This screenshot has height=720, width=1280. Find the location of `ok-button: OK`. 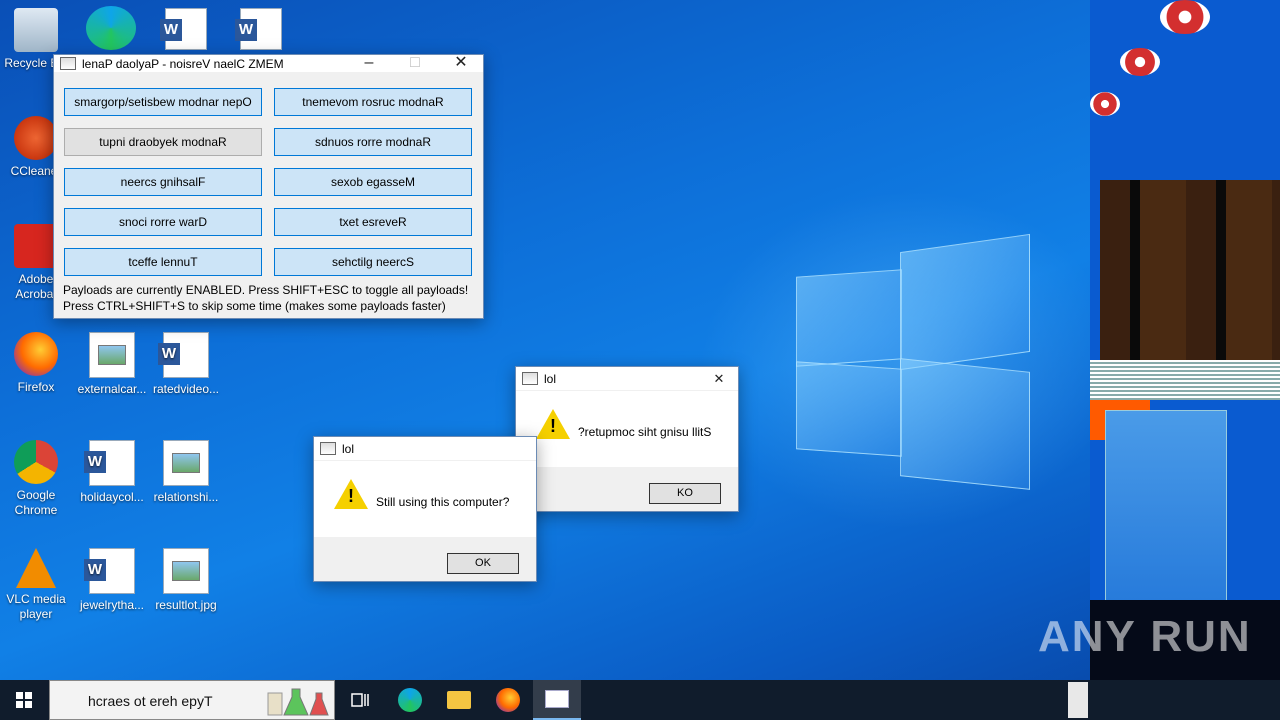

ok-button: OK is located at coordinates (483, 563).